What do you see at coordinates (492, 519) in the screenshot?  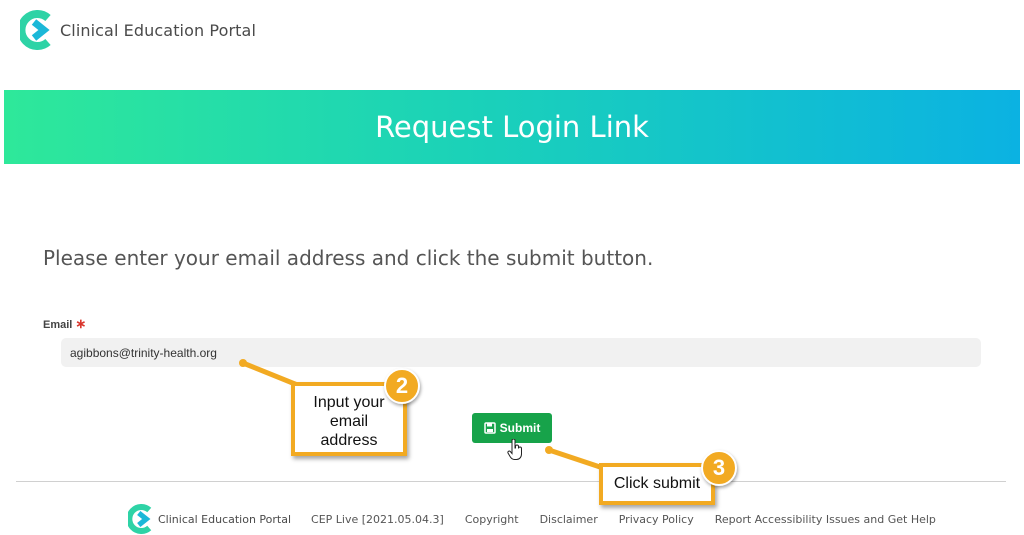 I see `footer-link-copyright: Copyright` at bounding box center [492, 519].